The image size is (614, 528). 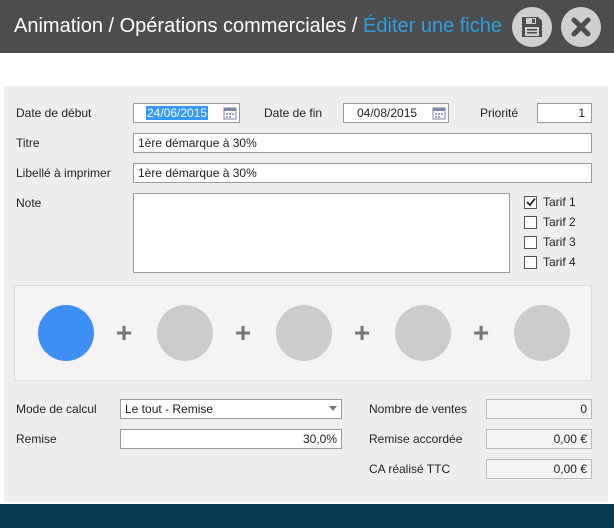 What do you see at coordinates (177, 113) in the screenshot?
I see `start-date-value: 24/06/2015` at bounding box center [177, 113].